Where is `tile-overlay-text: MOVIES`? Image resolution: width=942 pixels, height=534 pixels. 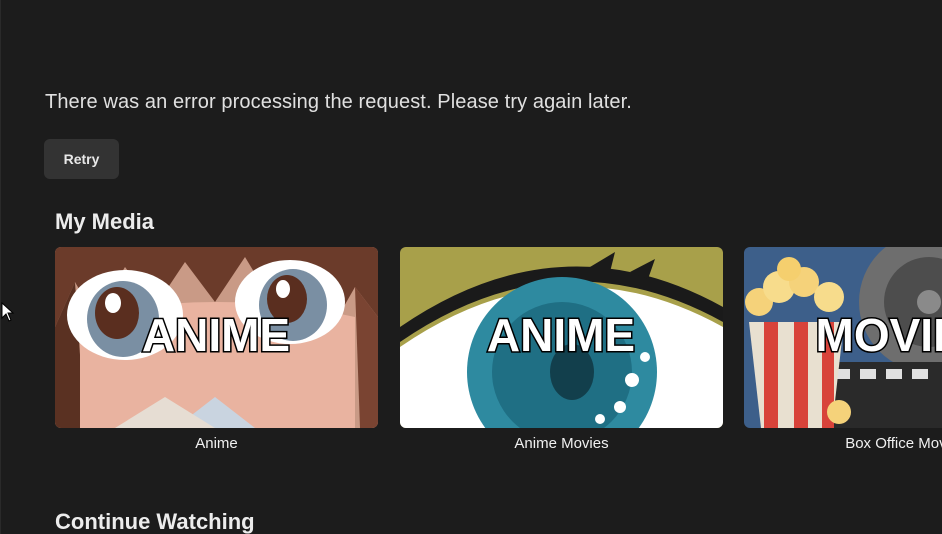
tile-overlay-text: MOVIES is located at coordinates (879, 335).